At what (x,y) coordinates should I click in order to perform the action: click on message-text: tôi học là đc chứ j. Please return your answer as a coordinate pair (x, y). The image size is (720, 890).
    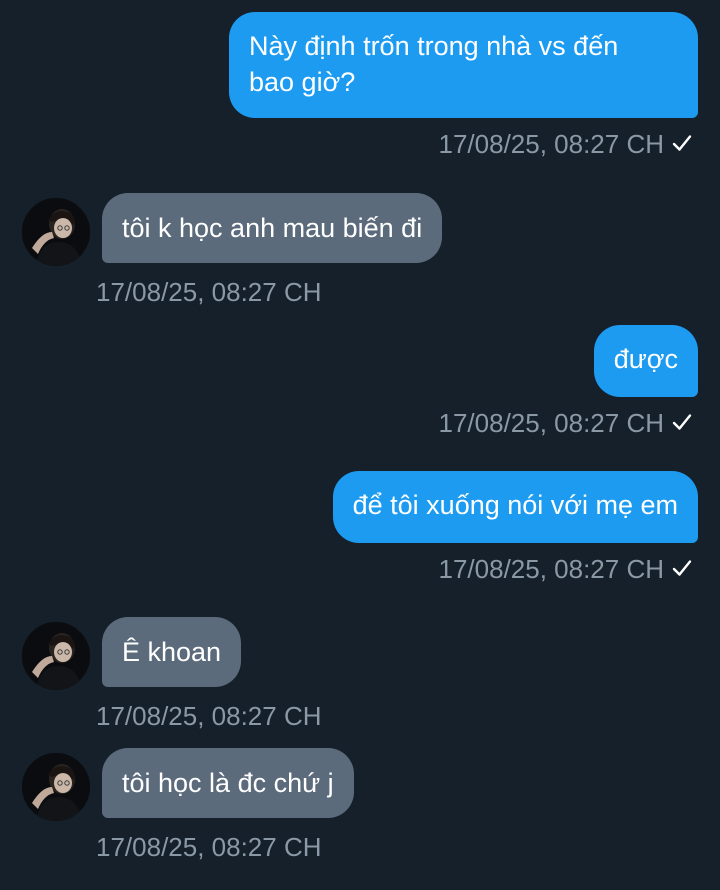
    Looking at the image, I should click on (228, 783).